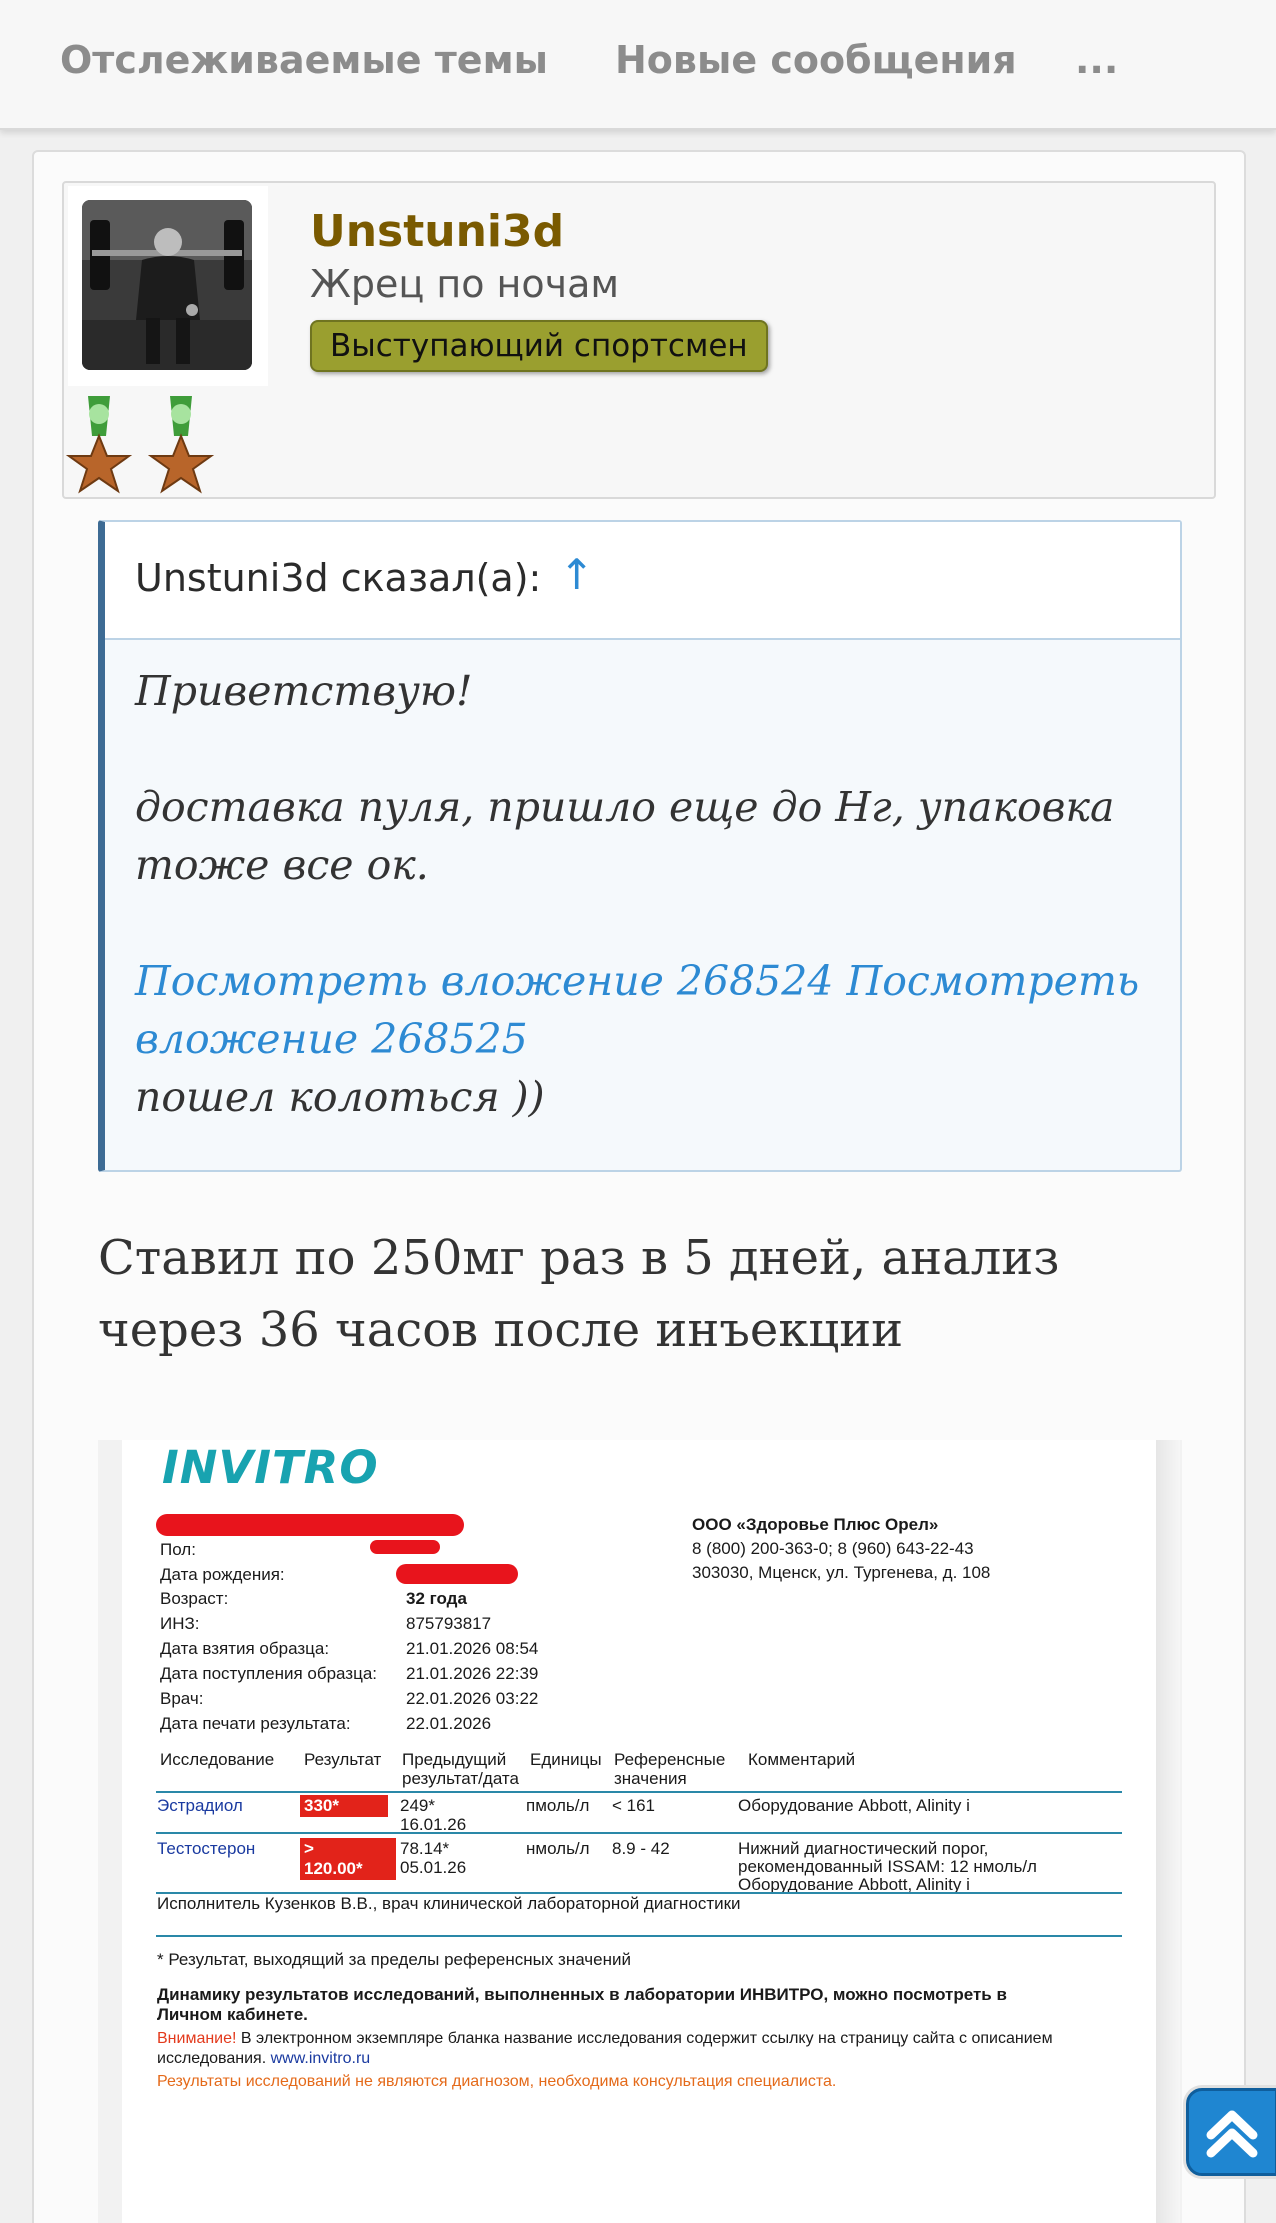 This screenshot has width=1276, height=2223. I want to click on lab-field-label: Дата рождения:, so click(222, 1574).